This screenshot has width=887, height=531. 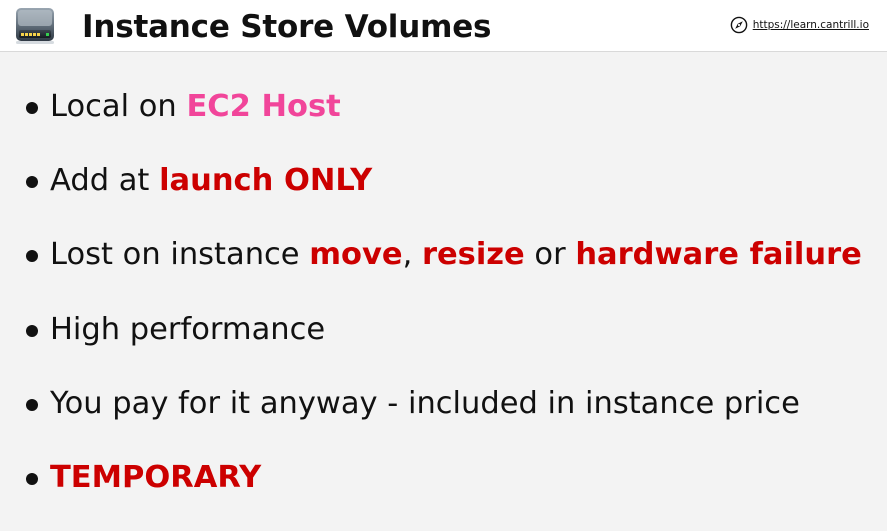 What do you see at coordinates (738, 25) in the screenshot?
I see `compass-icon` at bounding box center [738, 25].